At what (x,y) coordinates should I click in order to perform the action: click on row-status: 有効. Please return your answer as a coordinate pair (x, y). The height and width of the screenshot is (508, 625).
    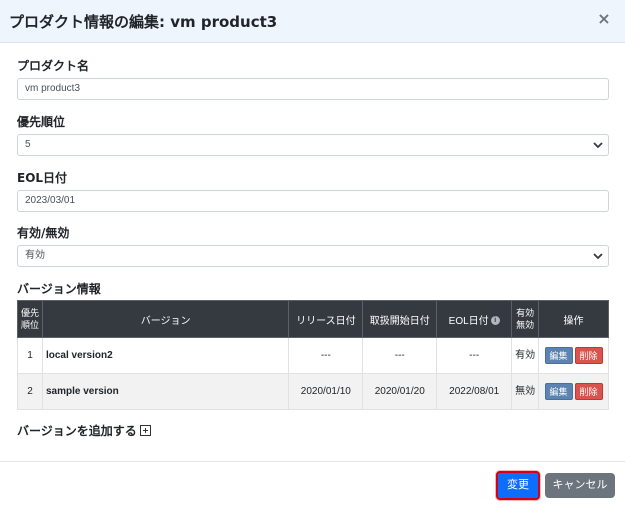
    Looking at the image, I should click on (525, 355).